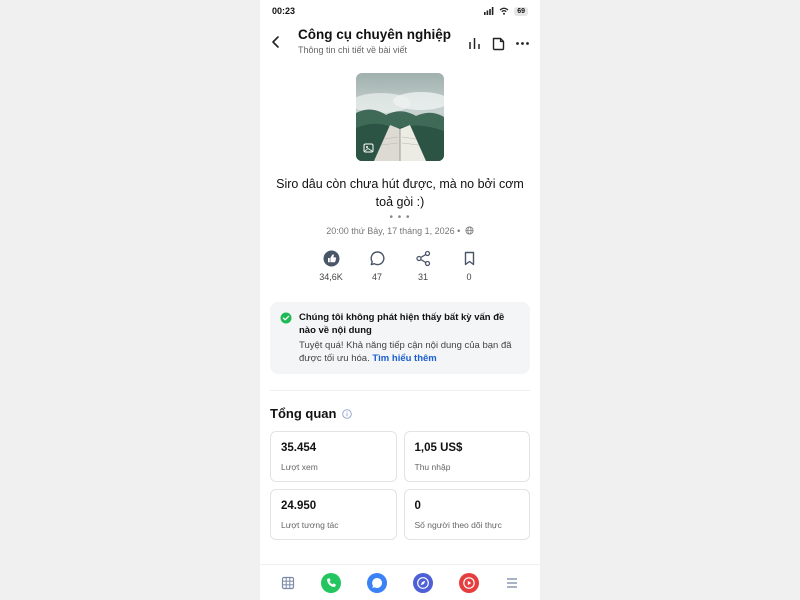 This screenshot has height=600, width=800. What do you see at coordinates (458, 525) in the screenshot?
I see `followers-label: Số người theo dõi thực` at bounding box center [458, 525].